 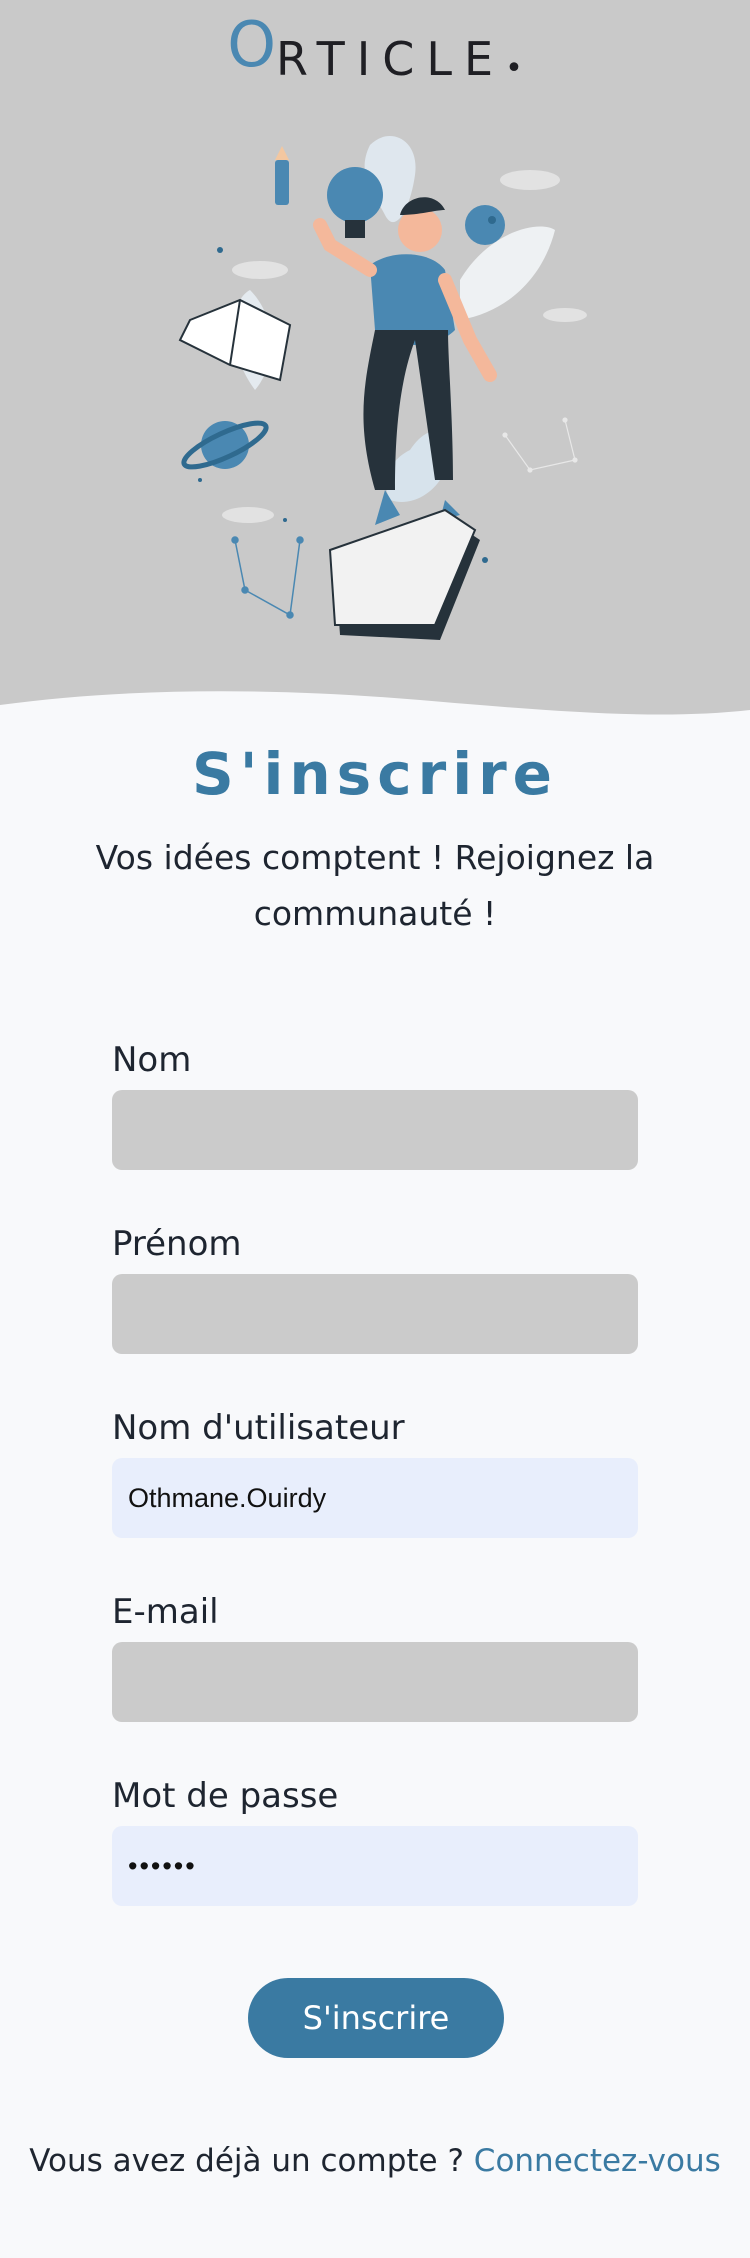 I want to click on prenom-field, so click(x=375, y=1314).